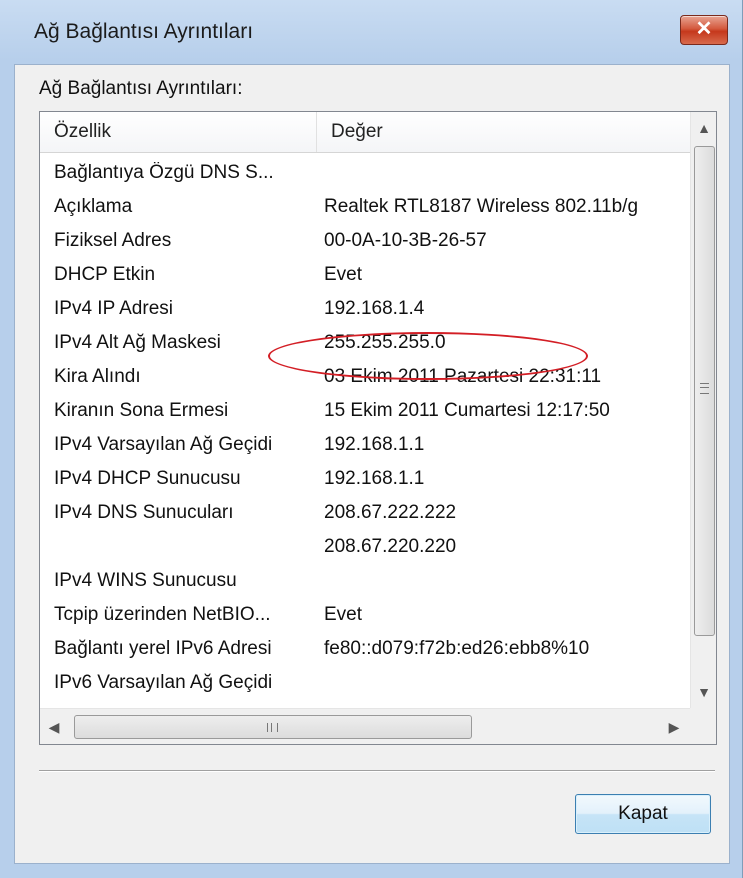  Describe the element at coordinates (144, 31) in the screenshot. I see `window-title: Ağ Bağlantısı Ayrıntıları` at that location.